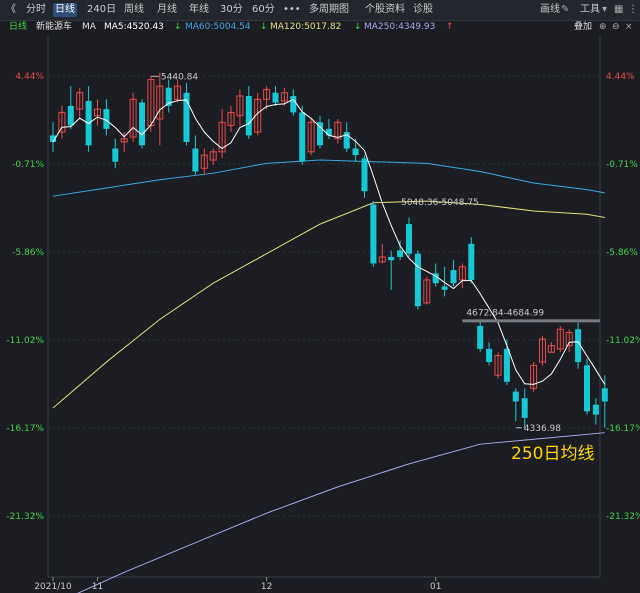 The width and height of the screenshot is (640, 593). Describe the element at coordinates (25, 517) in the screenshot. I see `y-tick-label-left: -21.32%` at that location.